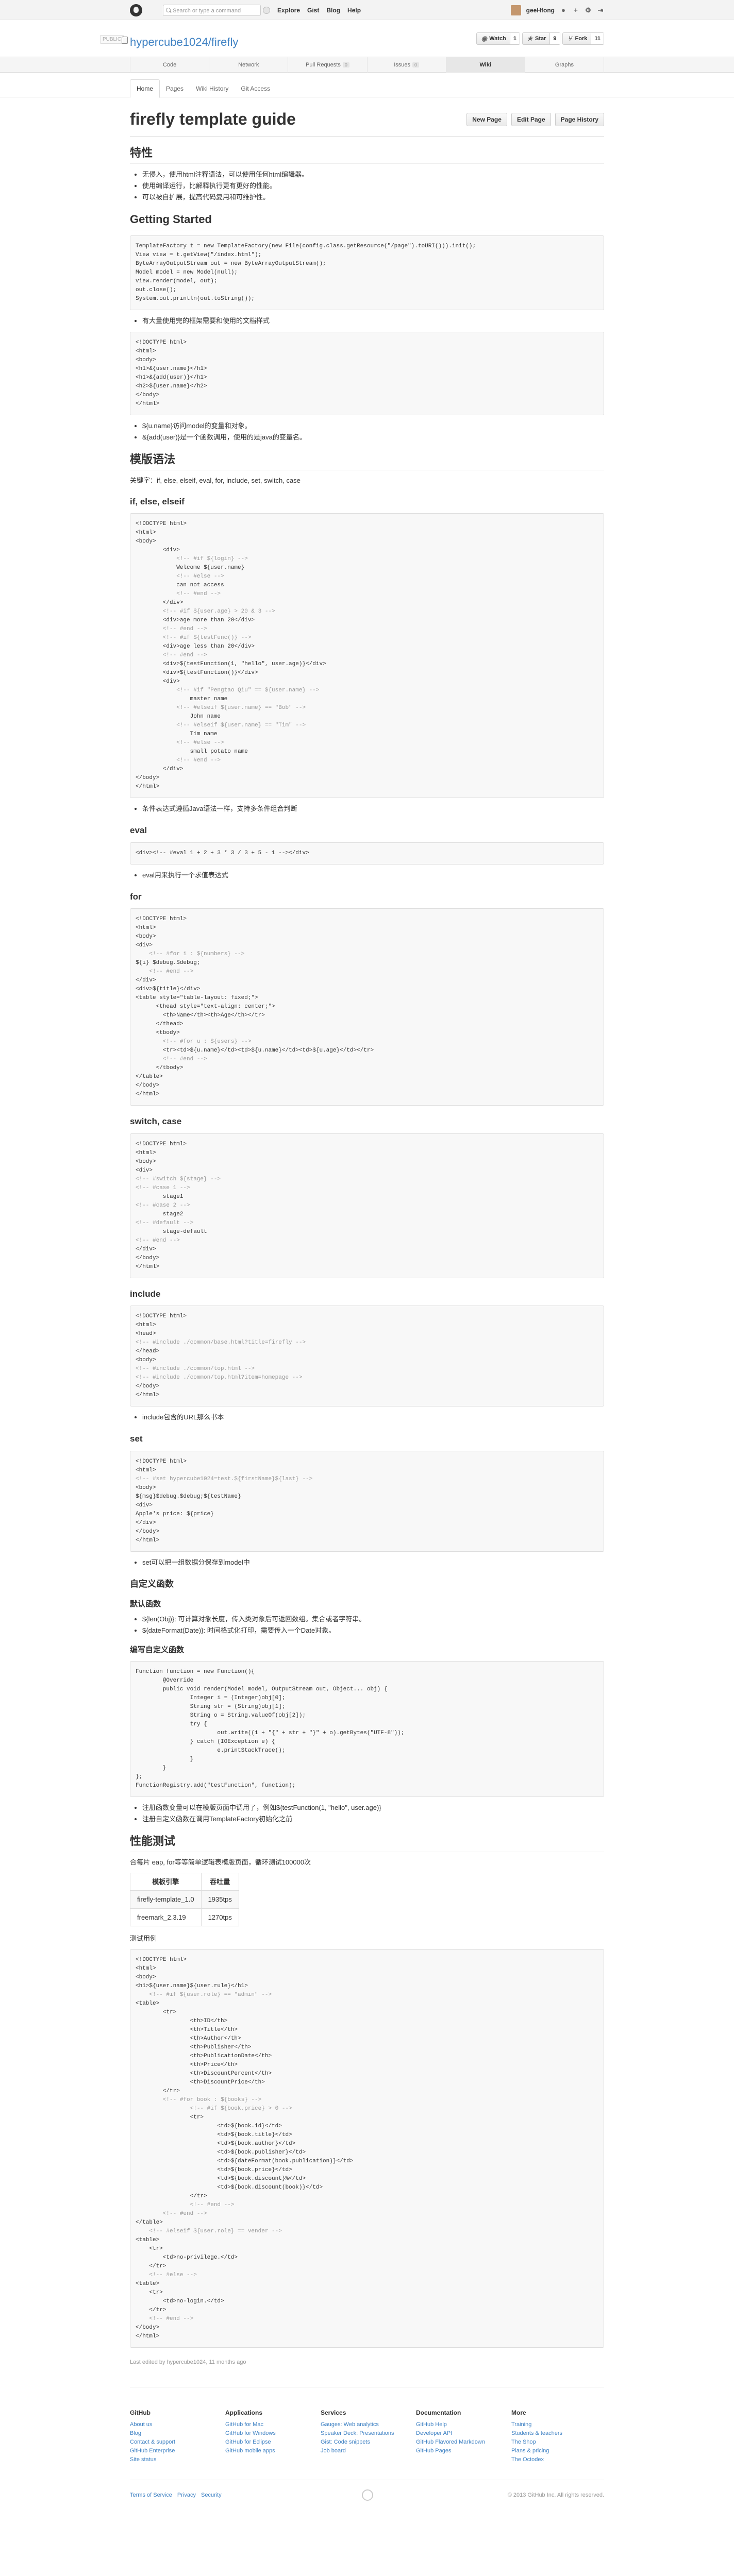  Describe the element at coordinates (541, 10) in the screenshot. I see `username-link: geeHfong` at that location.